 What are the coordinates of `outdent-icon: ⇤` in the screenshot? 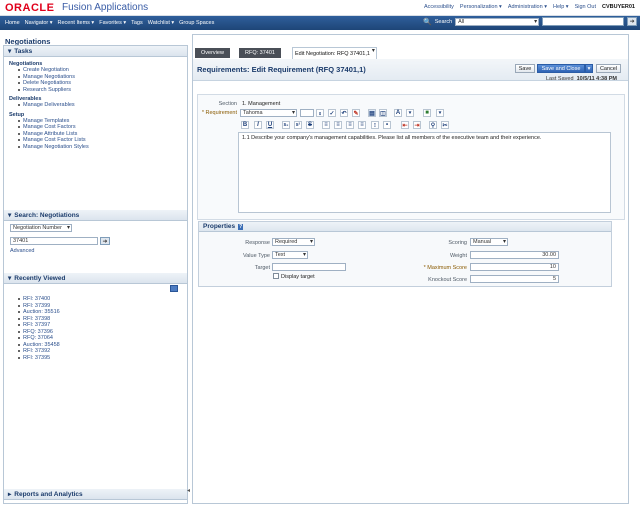 It's located at (405, 125).